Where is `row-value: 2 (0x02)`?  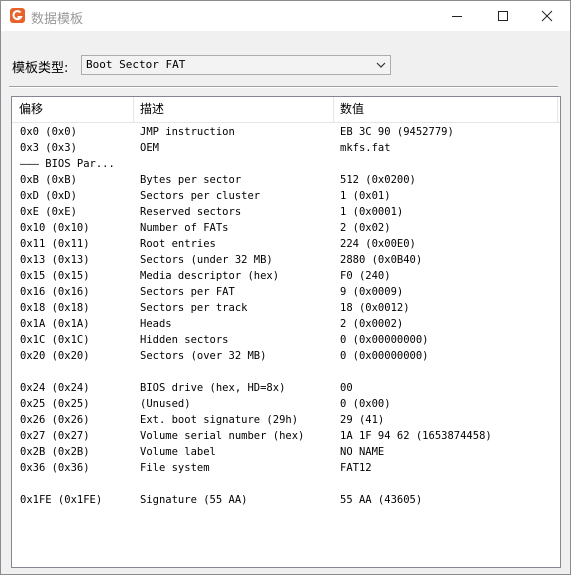 row-value: 2 (0x02) is located at coordinates (365, 228).